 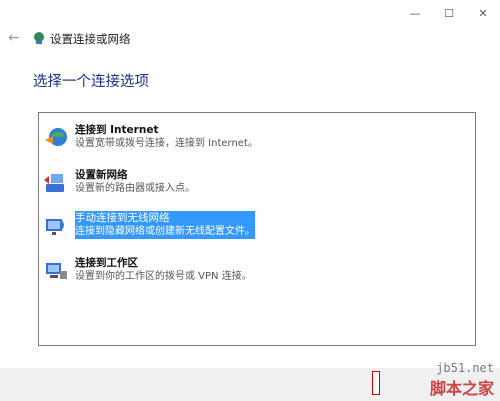 What do you see at coordinates (376, 383) in the screenshot?
I see `next-button` at bounding box center [376, 383].